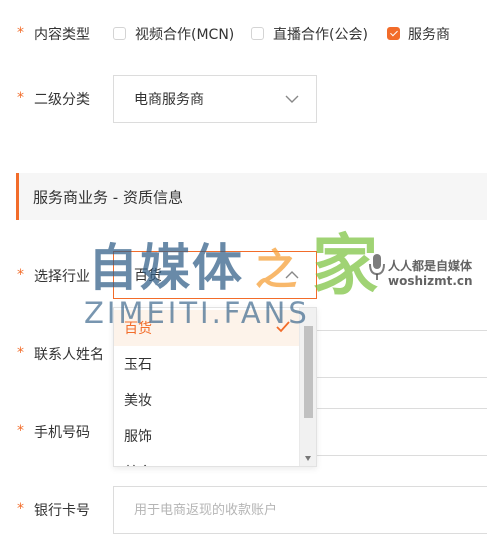 This screenshot has width=487, height=544. I want to click on chevron-up-icon, so click(292, 275).